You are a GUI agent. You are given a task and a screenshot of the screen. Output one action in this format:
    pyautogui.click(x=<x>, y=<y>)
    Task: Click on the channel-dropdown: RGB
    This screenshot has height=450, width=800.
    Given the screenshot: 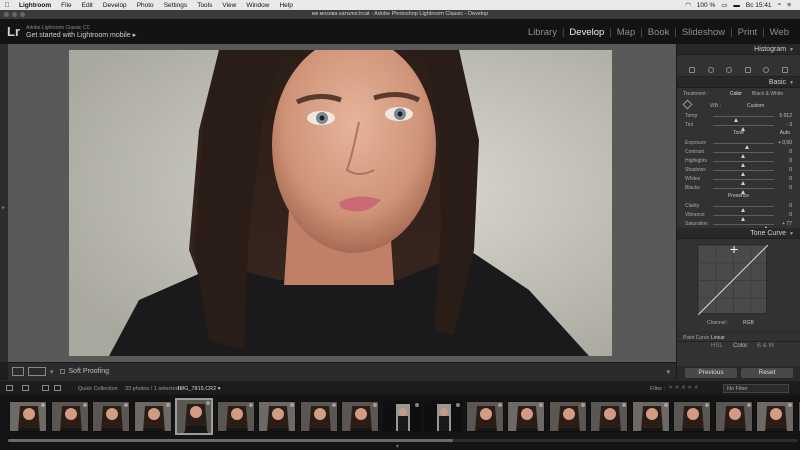 What is the action you would take?
    pyautogui.click(x=748, y=323)
    